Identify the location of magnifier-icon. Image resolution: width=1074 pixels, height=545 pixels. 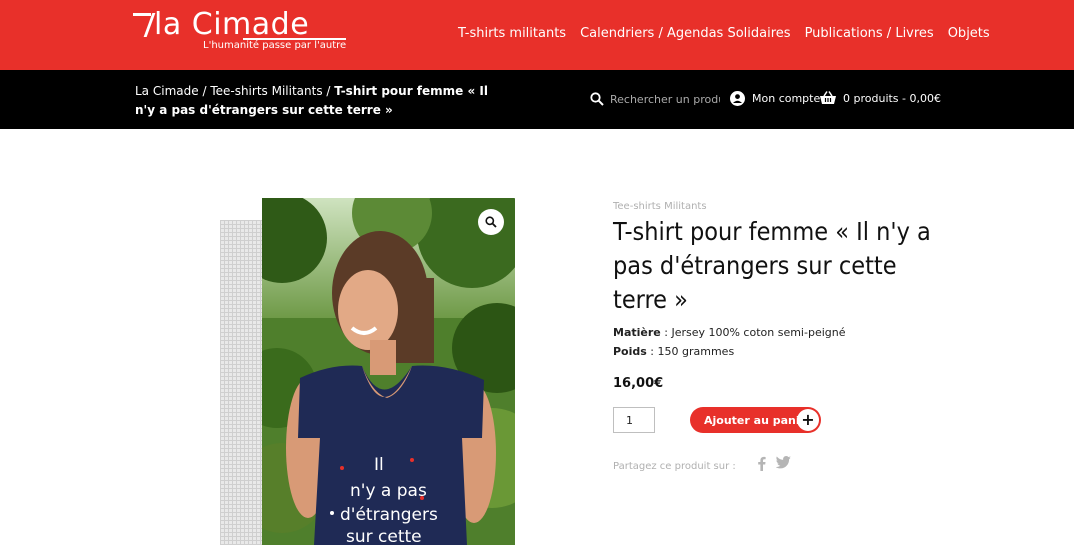
(491, 222).